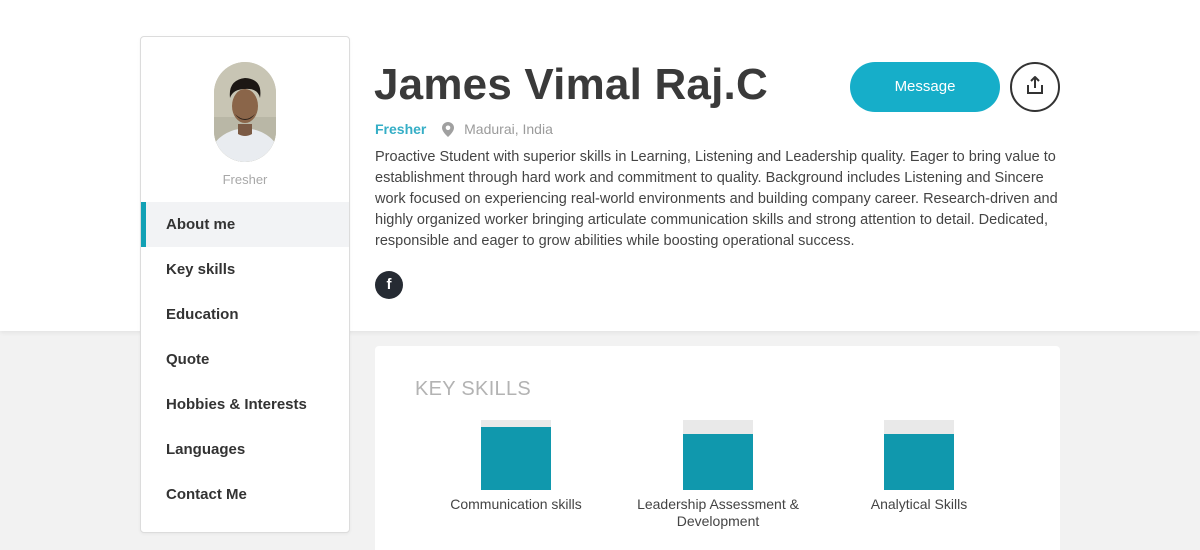  Describe the element at coordinates (245, 179) in the screenshot. I see `sidebar-subtitle: Fresher` at that location.